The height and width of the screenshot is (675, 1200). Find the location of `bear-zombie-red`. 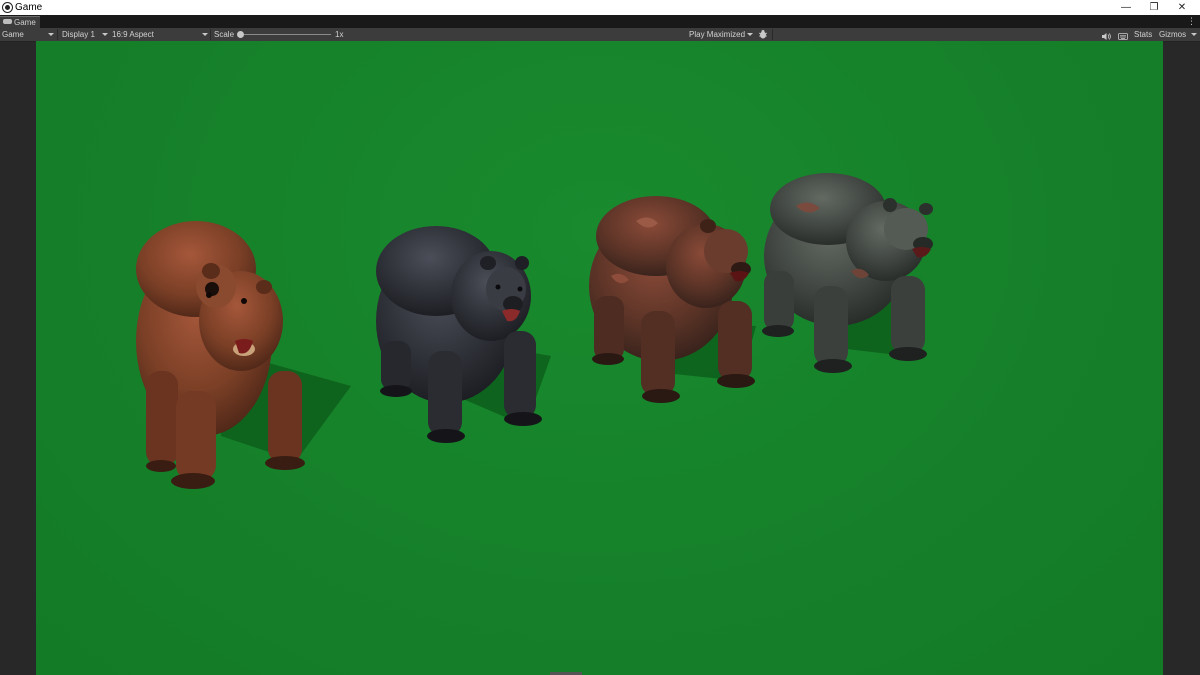

bear-zombie-red is located at coordinates (672, 299).